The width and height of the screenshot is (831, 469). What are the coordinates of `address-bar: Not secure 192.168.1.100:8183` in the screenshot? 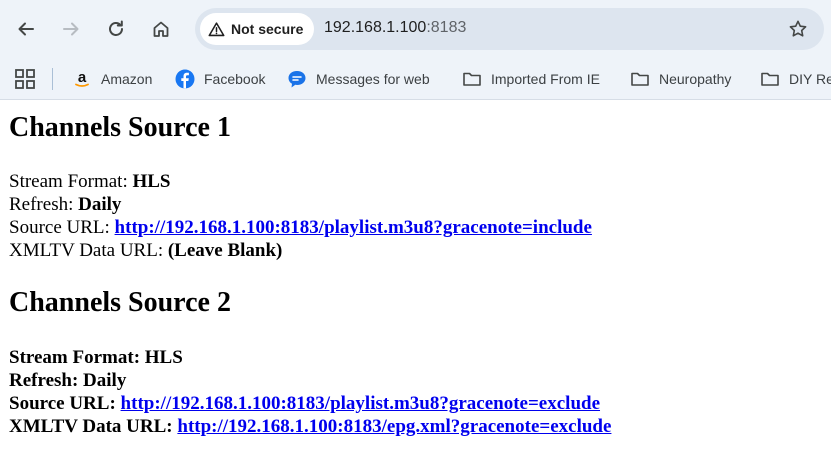 It's located at (509, 29).